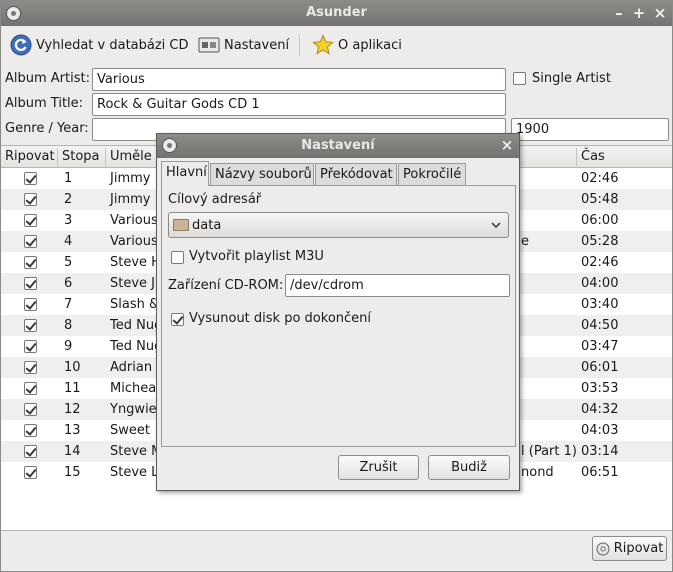 This screenshot has height=572, width=673. Describe the element at coordinates (600, 220) in the screenshot. I see `track-time: 06:00` at that location.